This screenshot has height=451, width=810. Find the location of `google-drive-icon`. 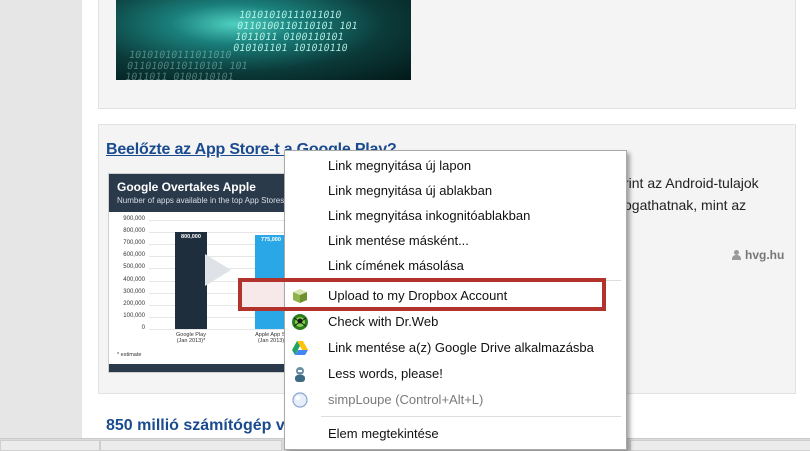

google-drive-icon is located at coordinates (300, 348).